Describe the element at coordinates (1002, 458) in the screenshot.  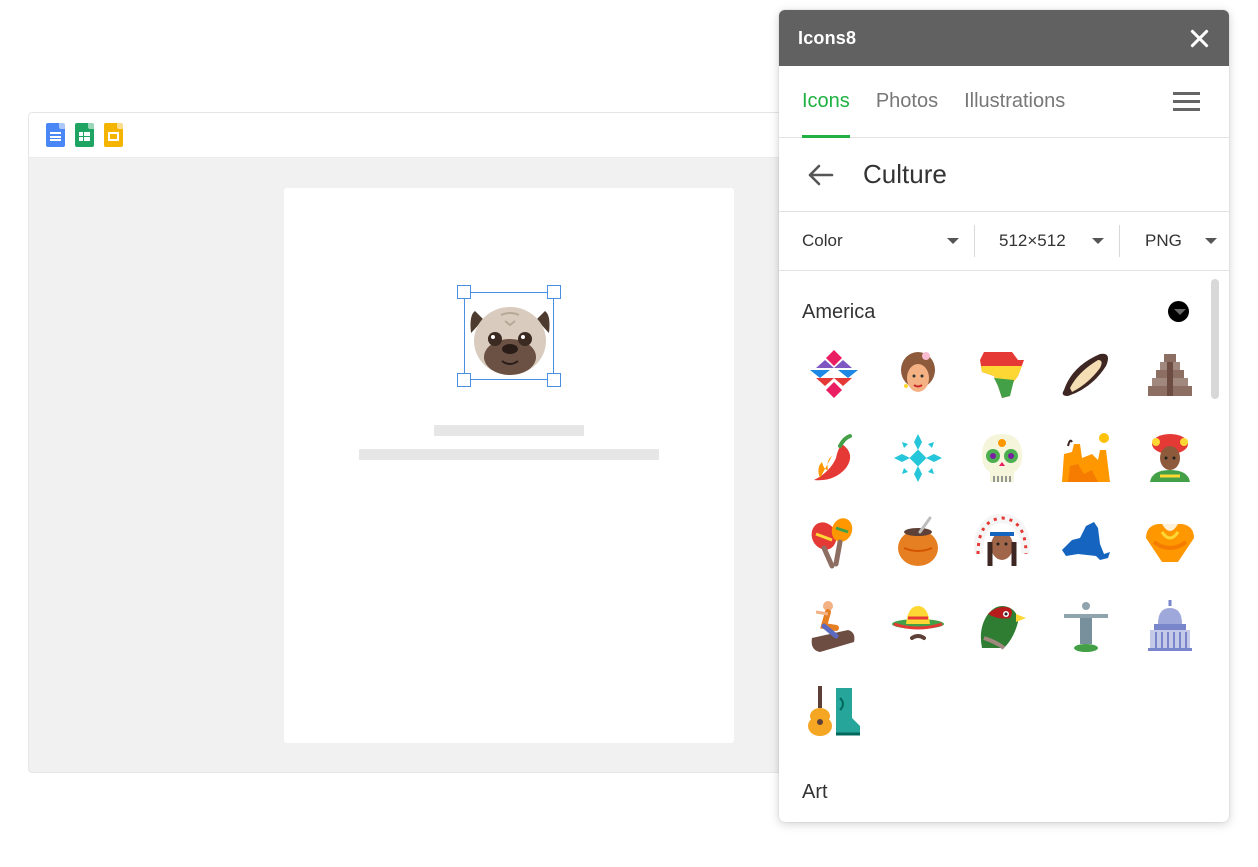
I see `sugar-skull-icon` at that location.